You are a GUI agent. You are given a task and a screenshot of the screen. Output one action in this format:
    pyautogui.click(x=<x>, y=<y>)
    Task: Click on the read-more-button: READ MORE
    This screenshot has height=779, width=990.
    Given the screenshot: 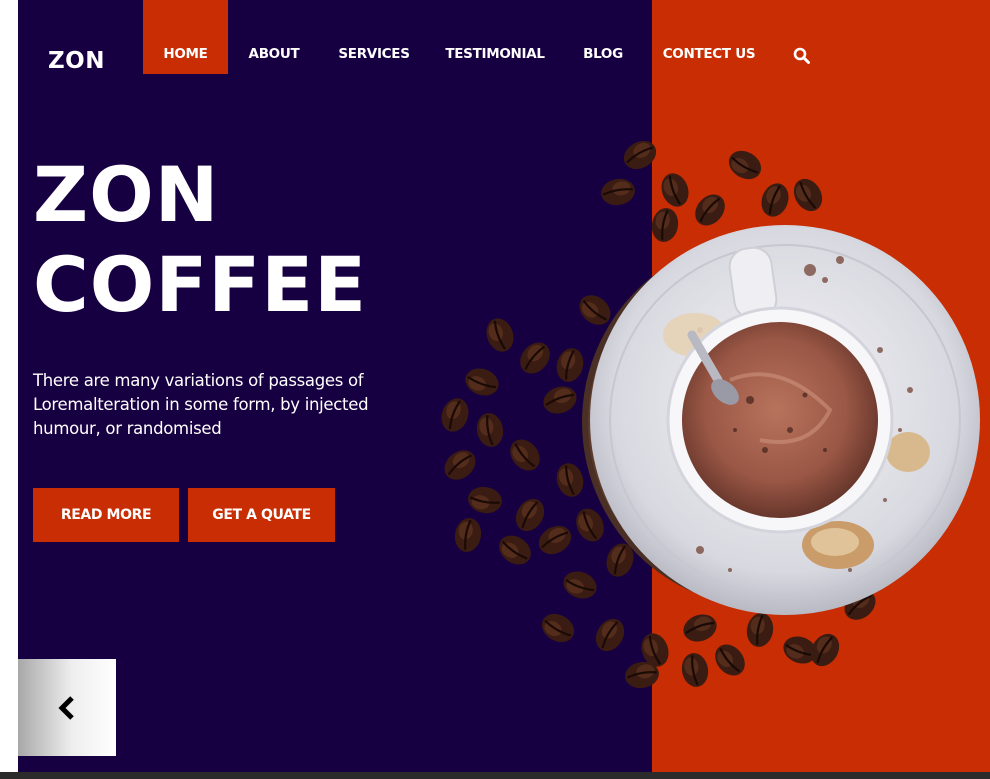 What is the action you would take?
    pyautogui.click(x=106, y=515)
    